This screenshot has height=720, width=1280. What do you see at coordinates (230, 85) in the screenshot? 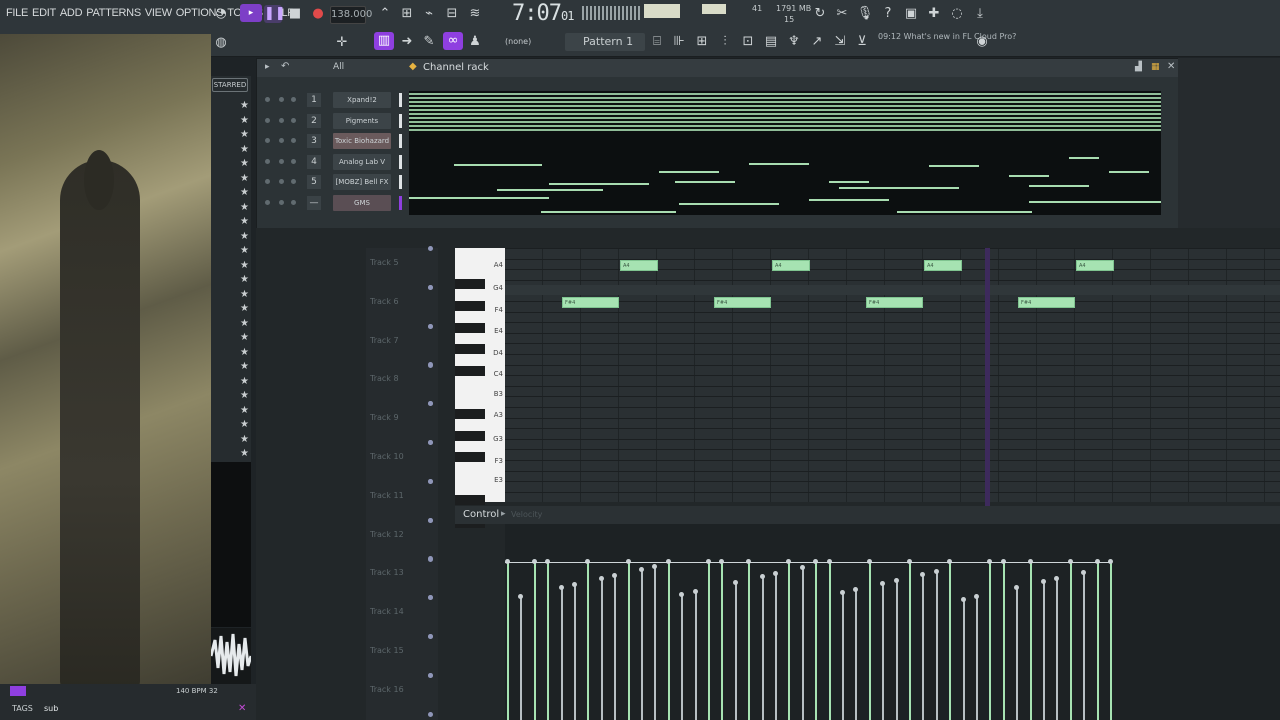
I see `starred-tab: STARRED` at bounding box center [230, 85].